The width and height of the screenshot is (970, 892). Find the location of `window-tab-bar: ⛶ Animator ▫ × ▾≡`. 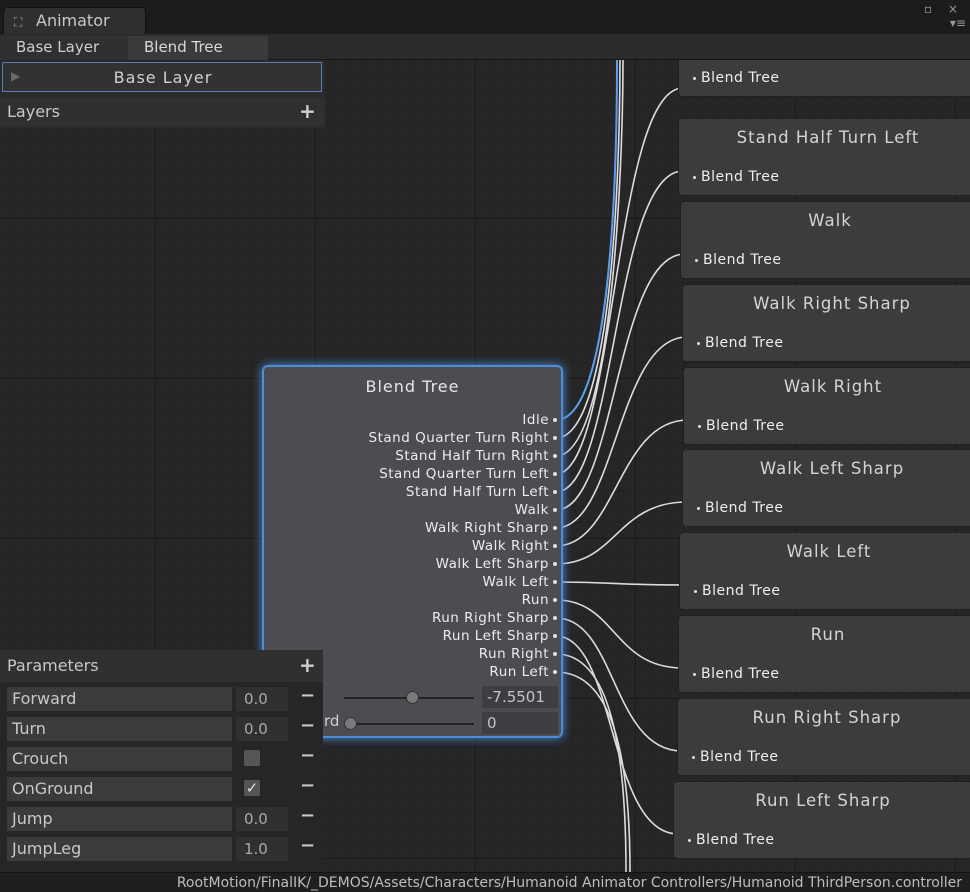

window-tab-bar: ⛶ Animator ▫ × ▾≡ is located at coordinates (485, 17).